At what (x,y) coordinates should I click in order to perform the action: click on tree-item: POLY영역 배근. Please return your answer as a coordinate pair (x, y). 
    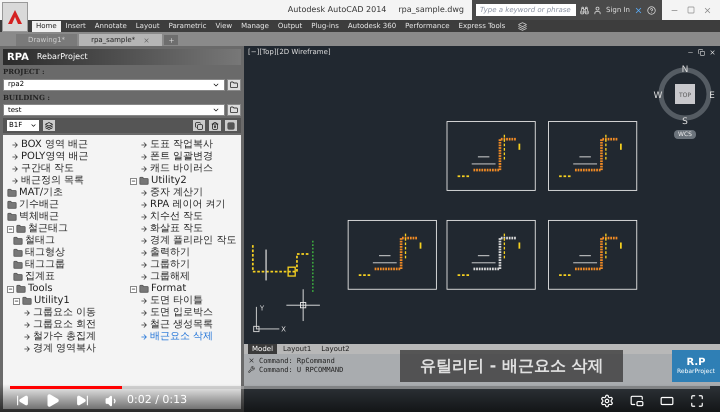
    Looking at the image, I should click on (54, 157).